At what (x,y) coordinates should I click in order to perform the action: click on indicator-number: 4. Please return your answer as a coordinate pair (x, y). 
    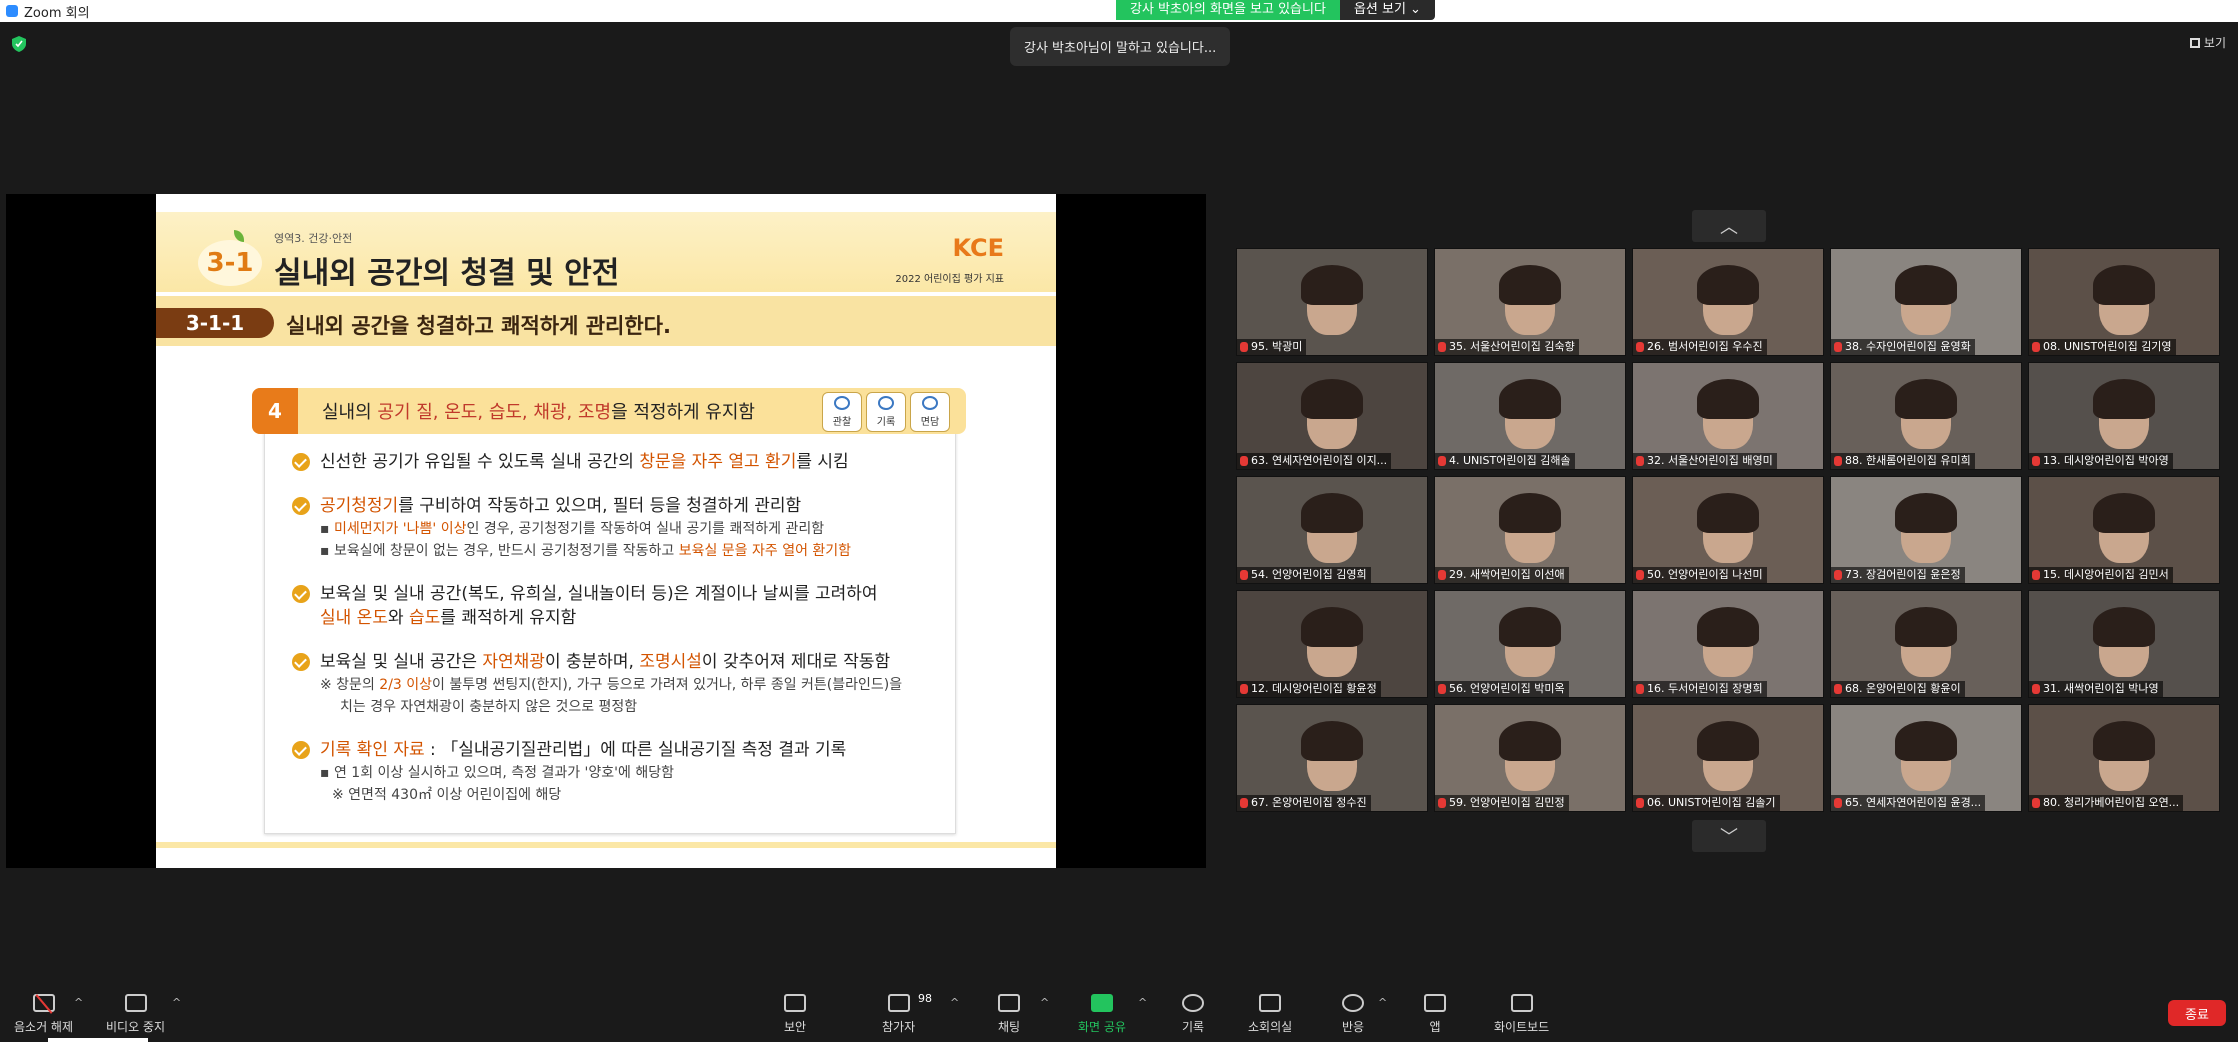
    Looking at the image, I should click on (275, 411).